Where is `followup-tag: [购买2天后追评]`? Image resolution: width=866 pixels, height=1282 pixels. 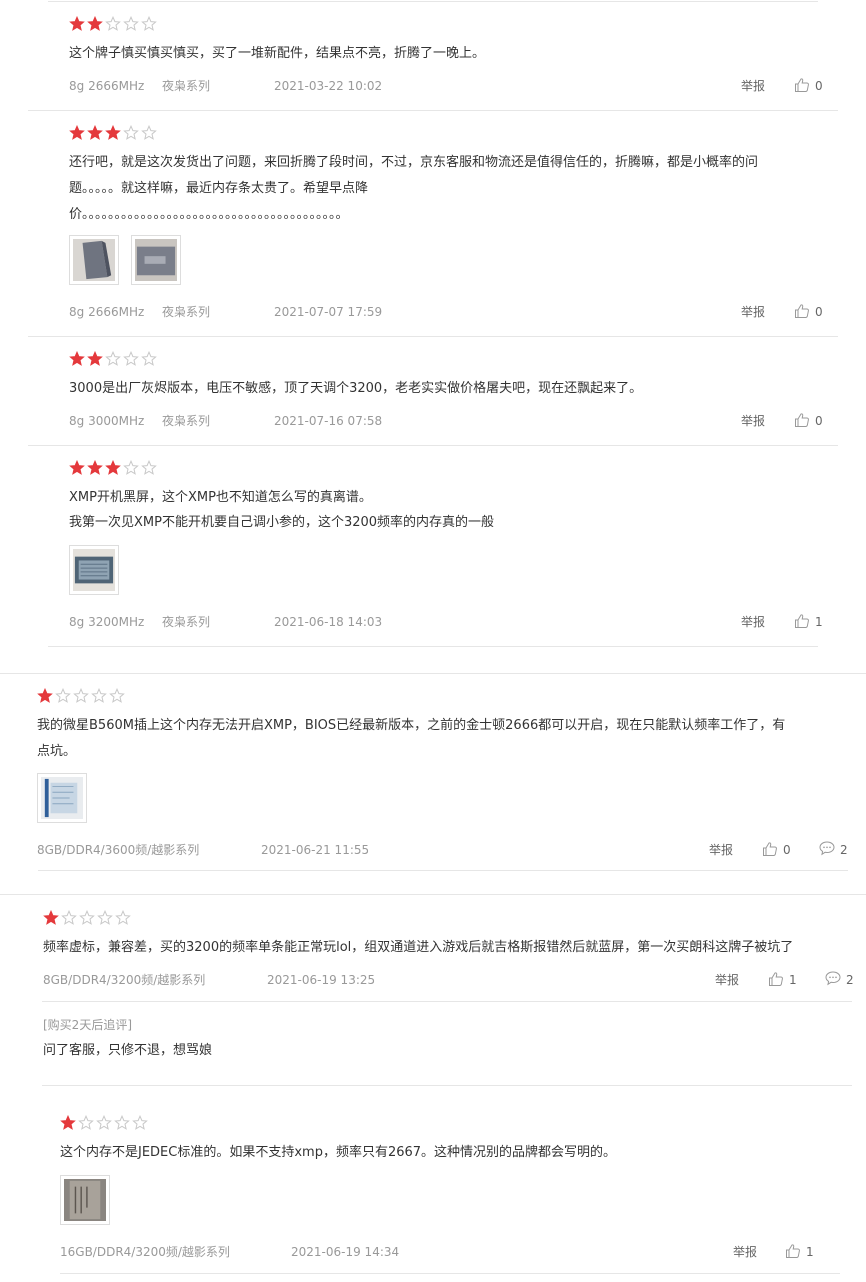
followup-tag: [购买2天后追评] is located at coordinates (87, 1025).